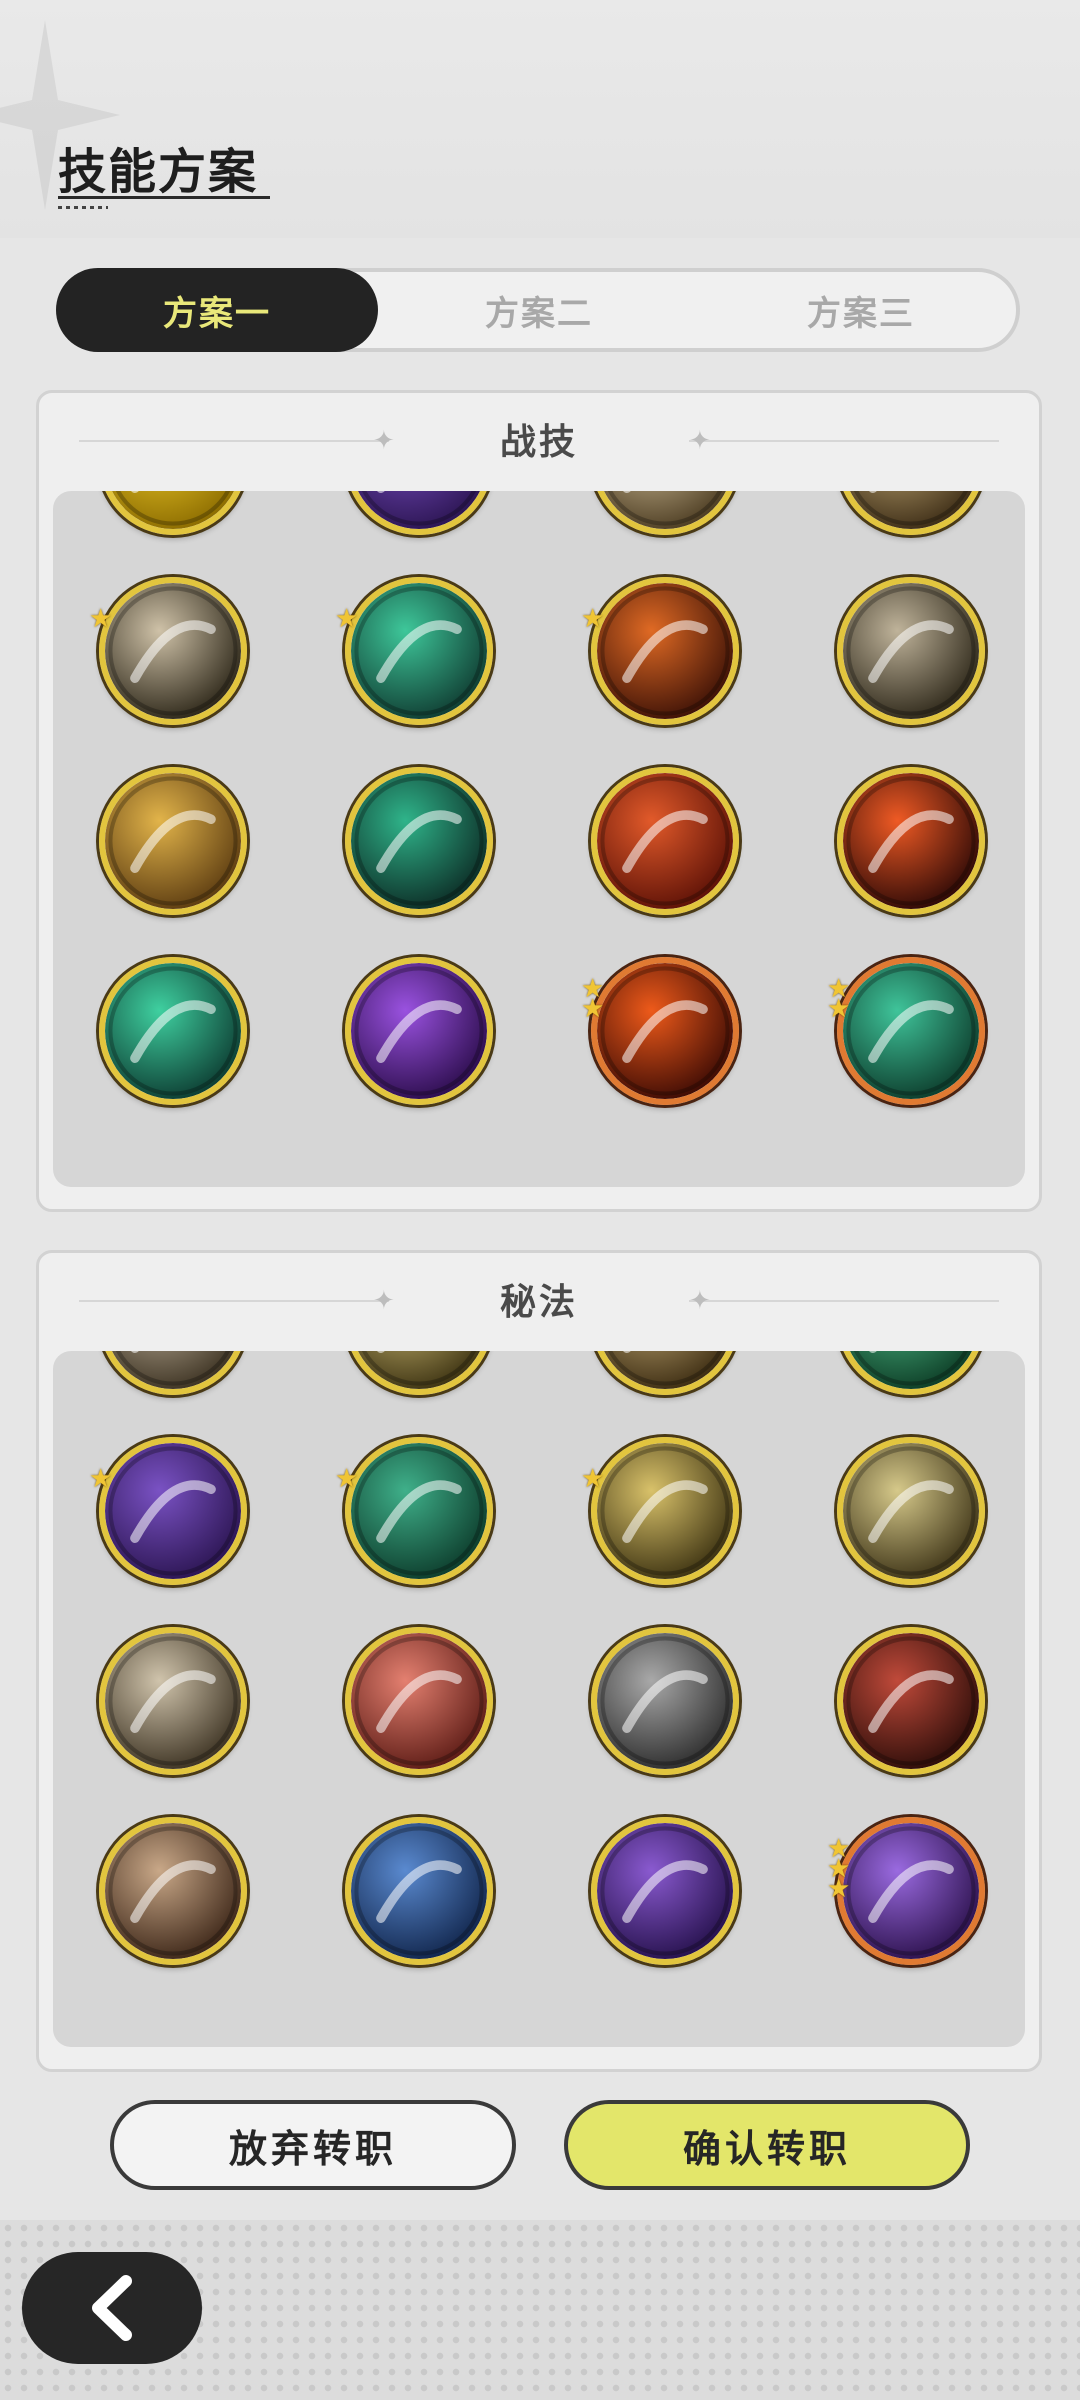 The height and width of the screenshot is (2400, 1080). What do you see at coordinates (419, 1891) in the screenshot?
I see `blue-crystal-icon` at bounding box center [419, 1891].